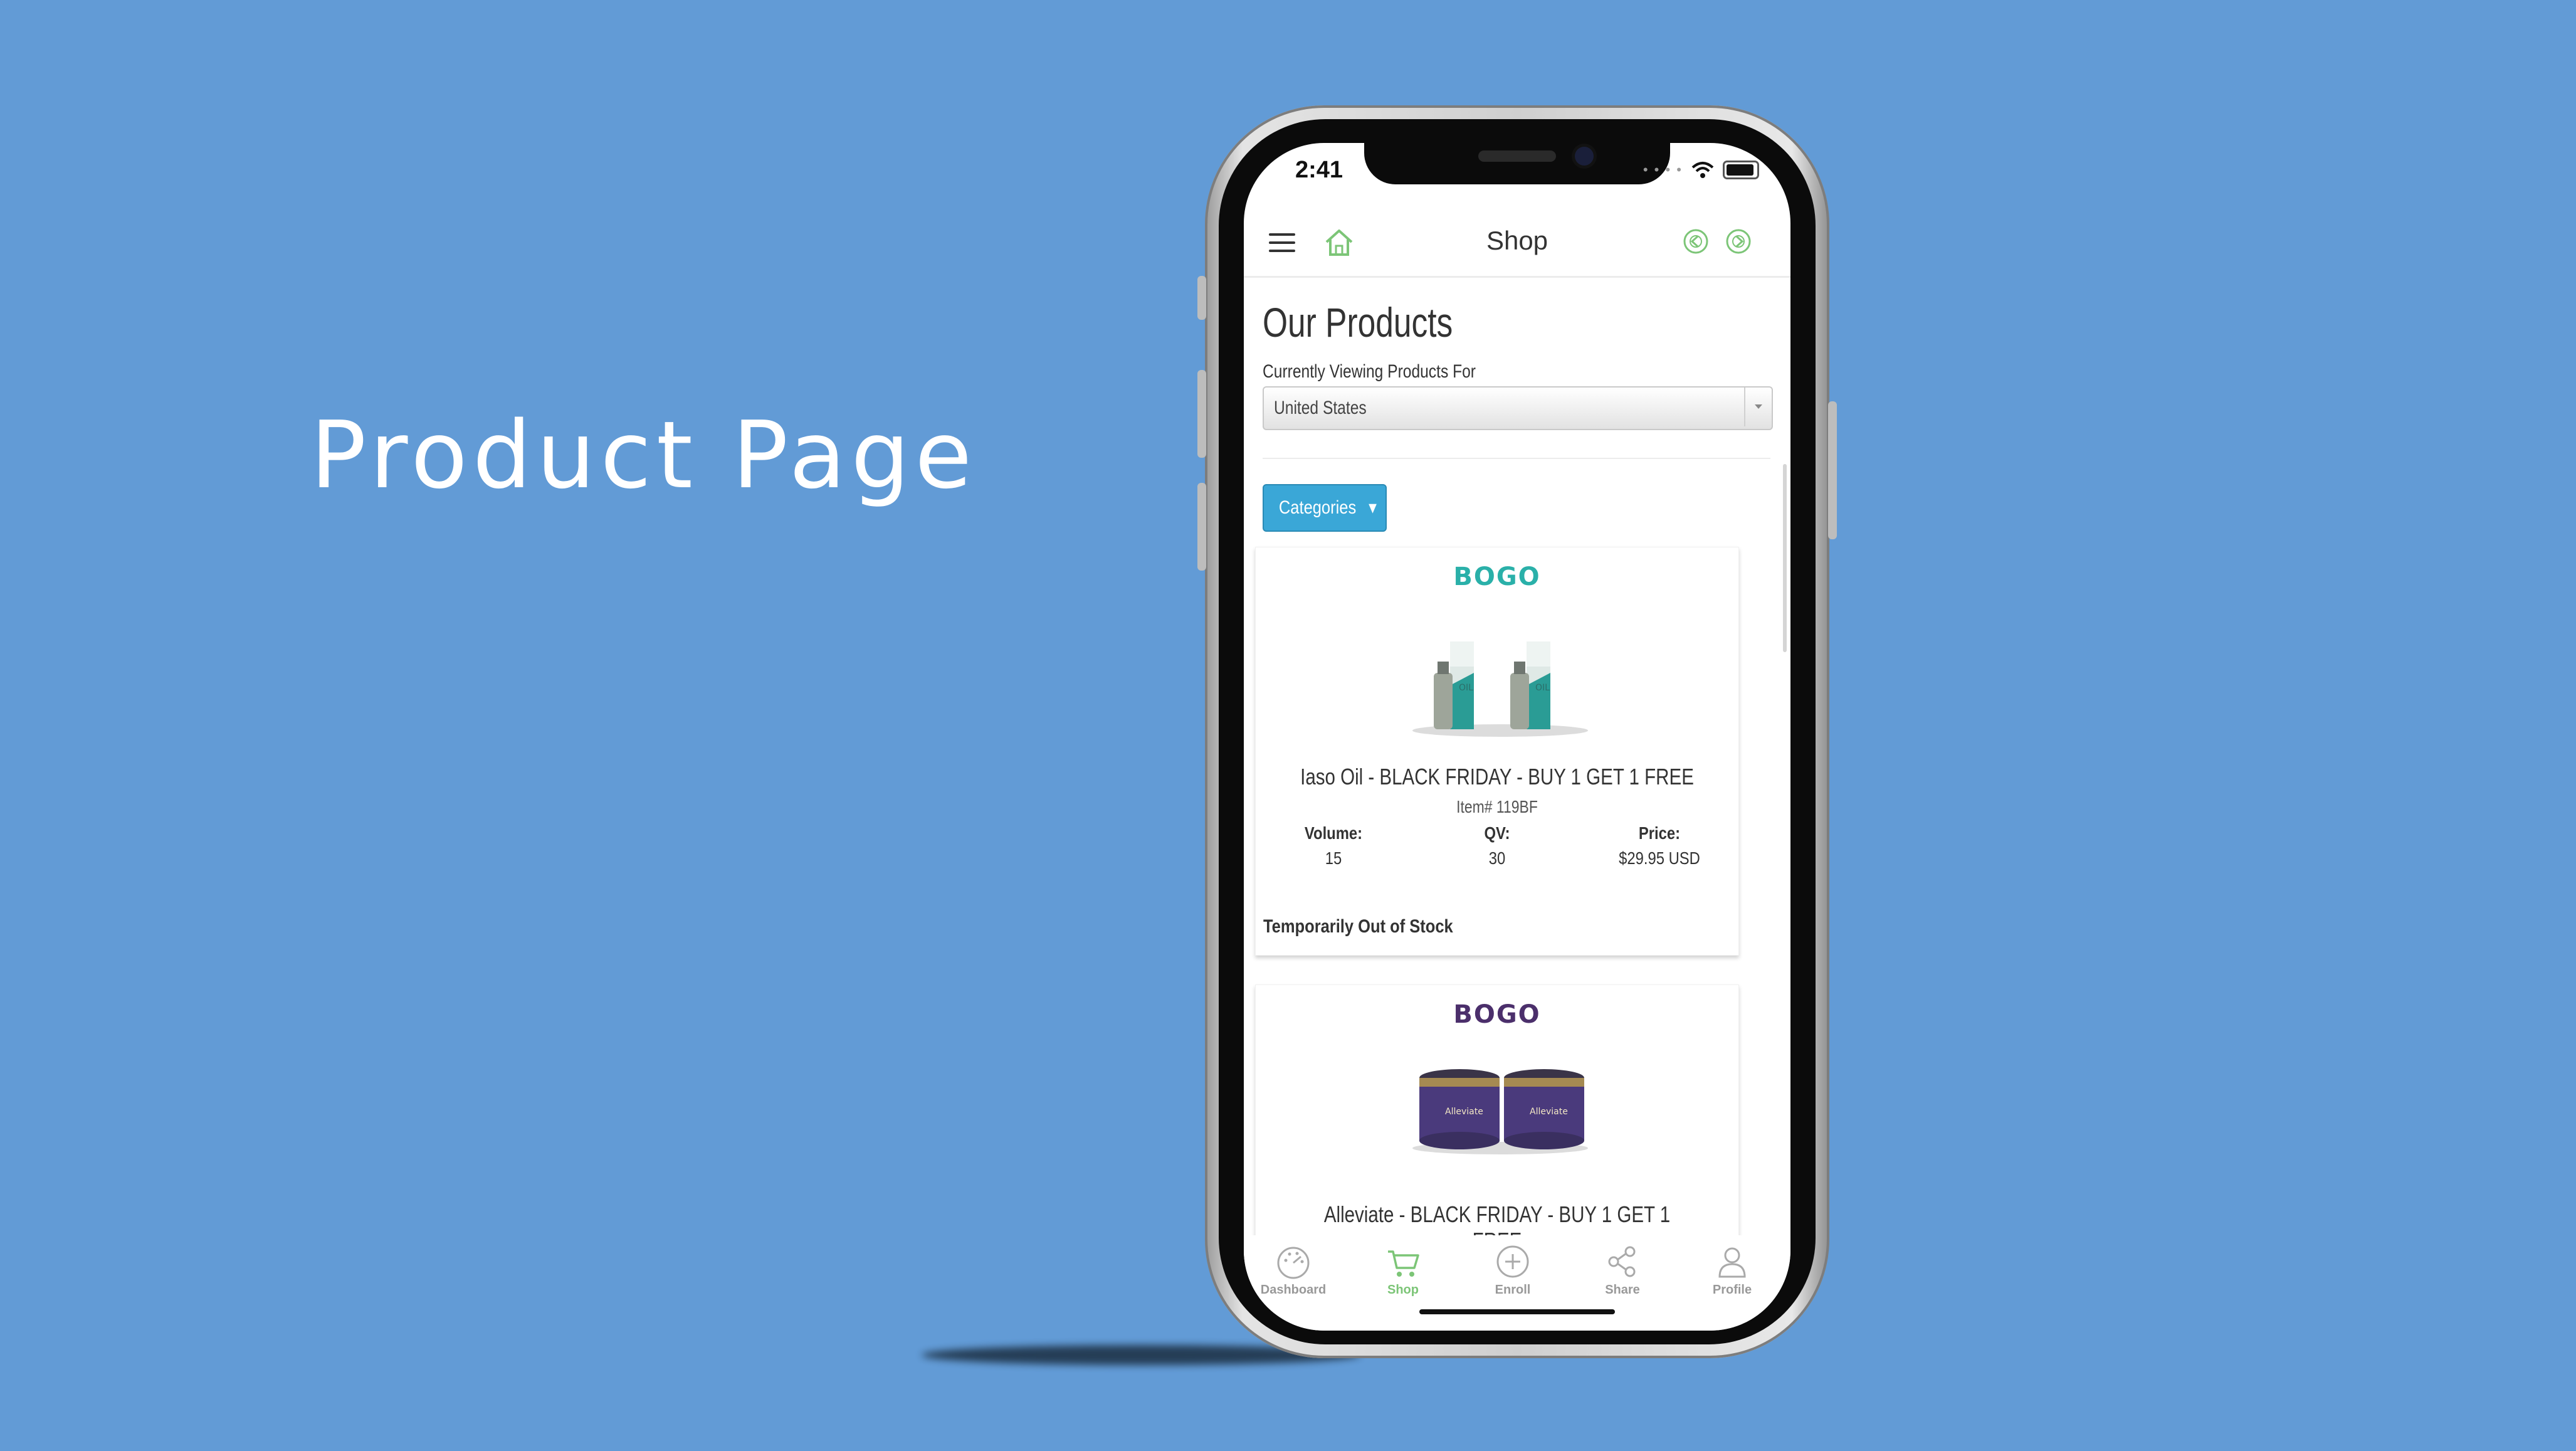  What do you see at coordinates (1317, 508) in the screenshot?
I see `categories-button-label: Categories` at bounding box center [1317, 508].